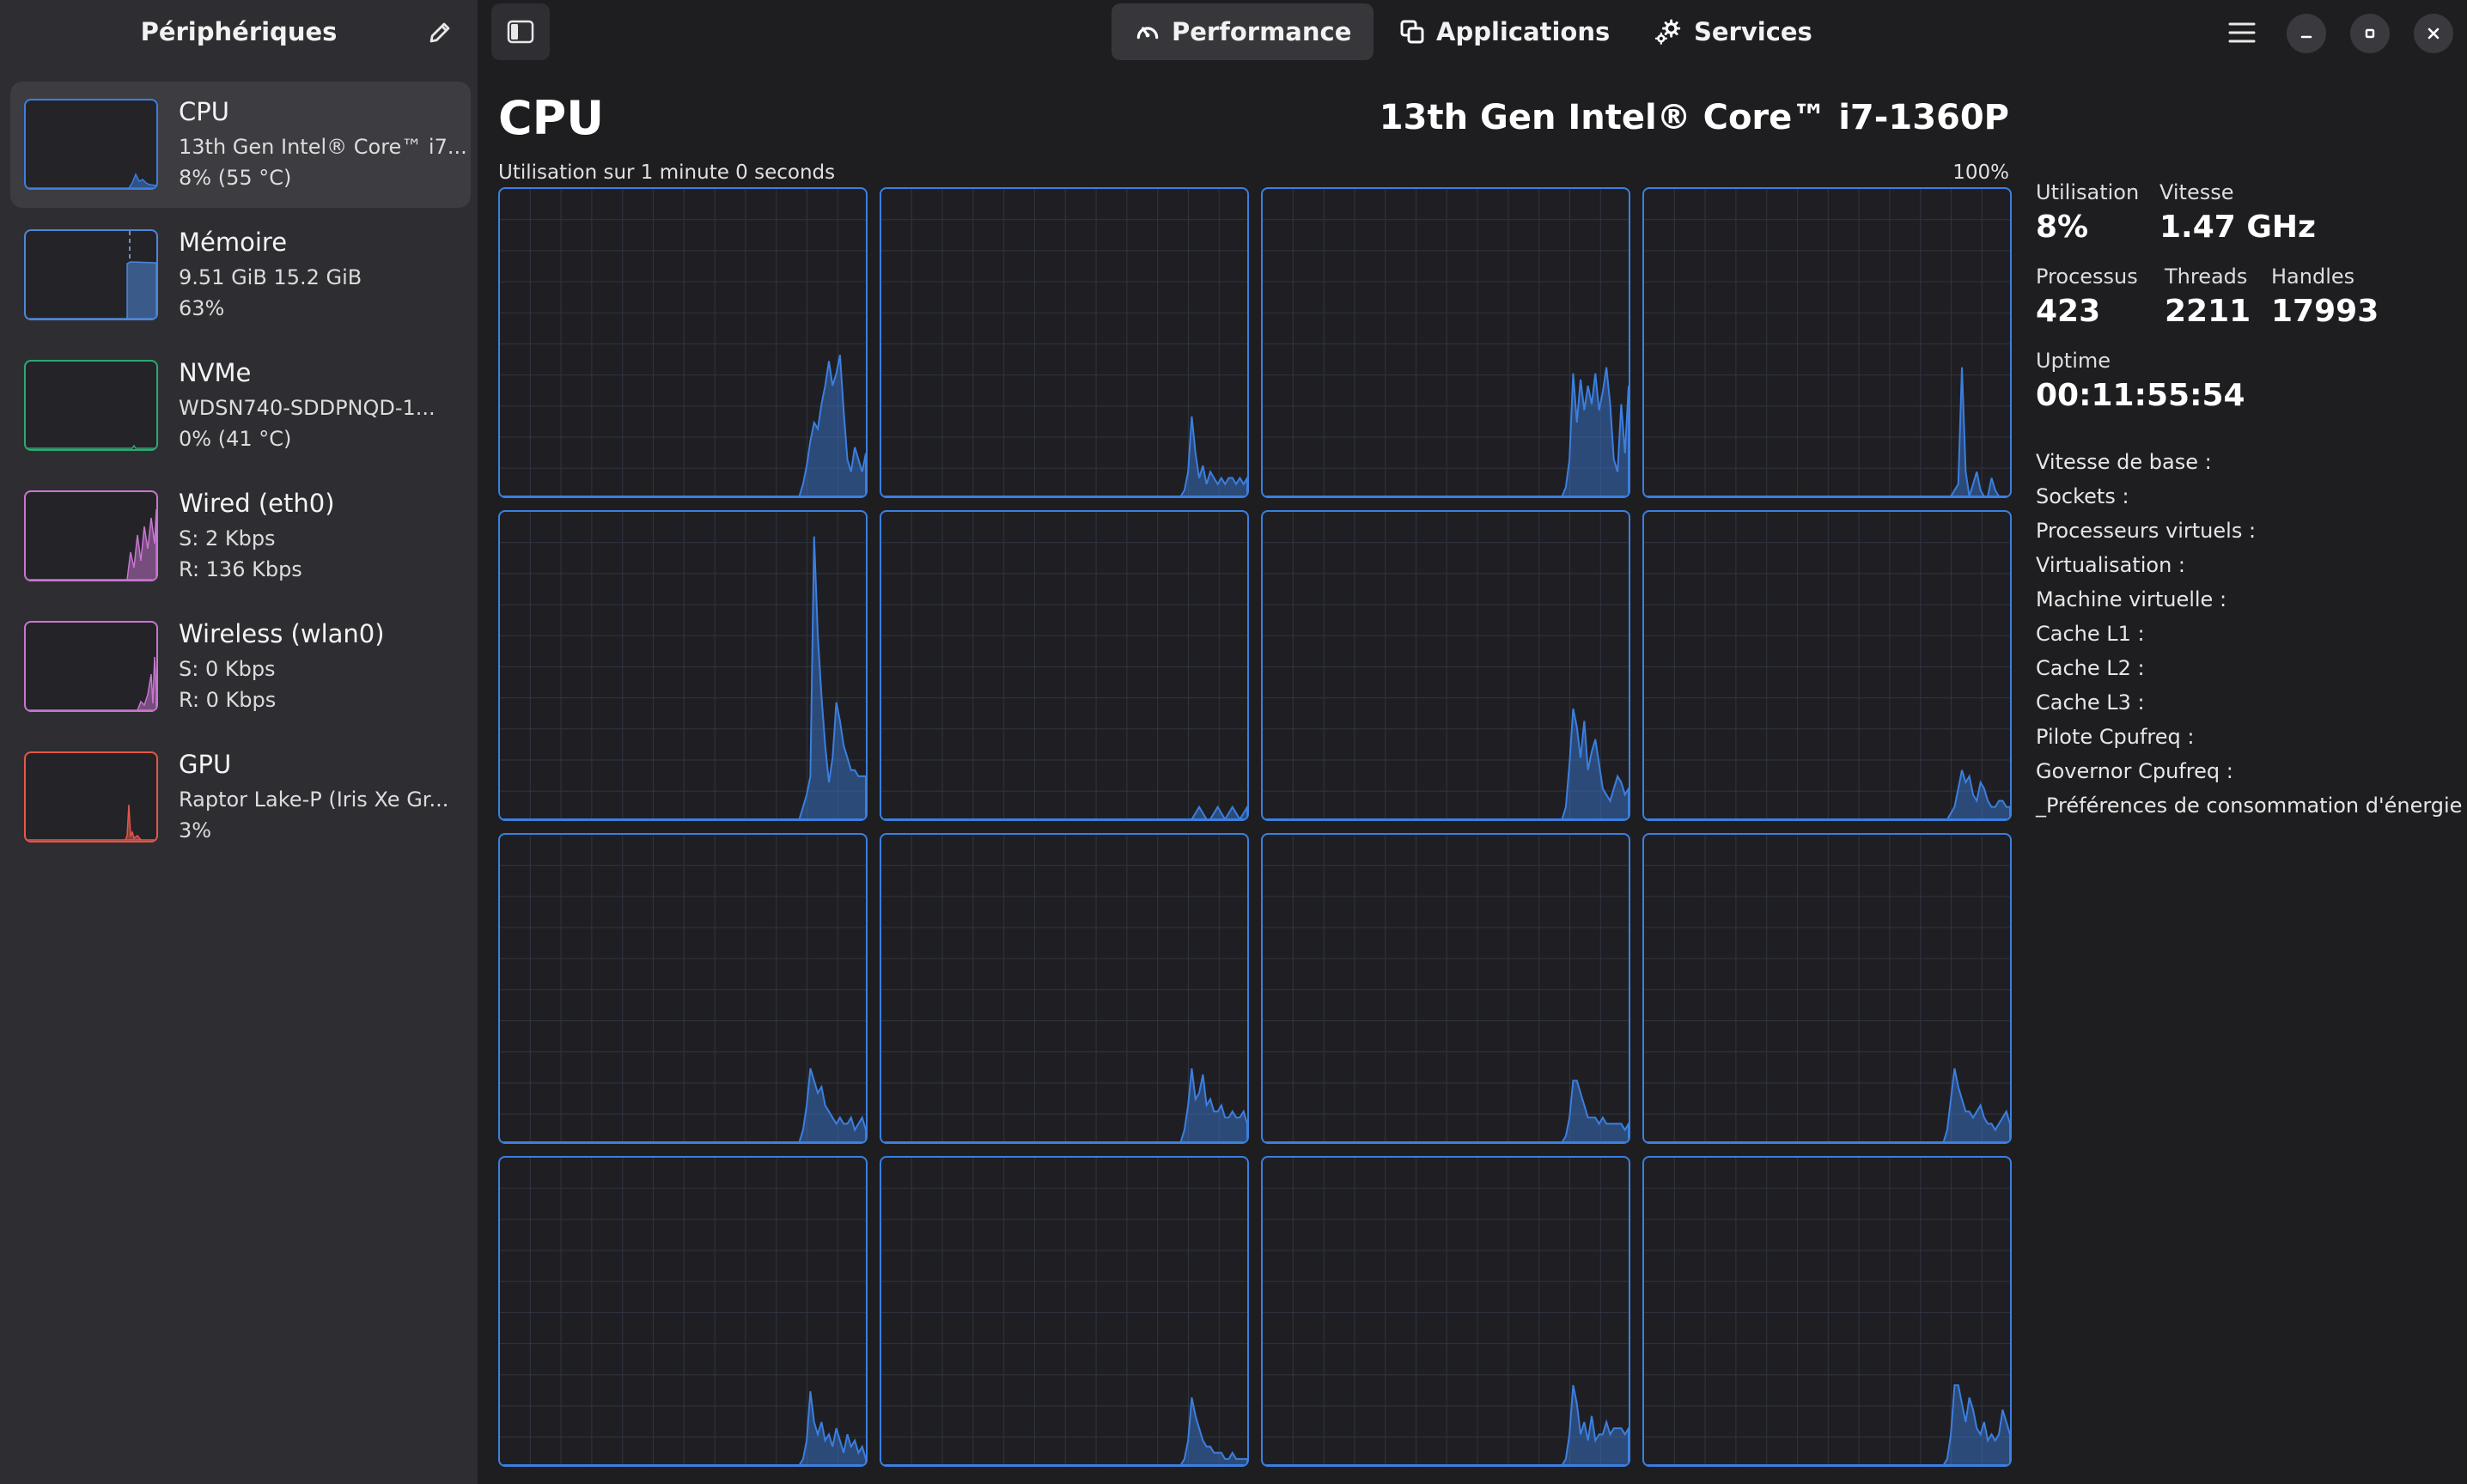 Image resolution: width=2467 pixels, height=1484 pixels. I want to click on minimize-icon, so click(2306, 37).